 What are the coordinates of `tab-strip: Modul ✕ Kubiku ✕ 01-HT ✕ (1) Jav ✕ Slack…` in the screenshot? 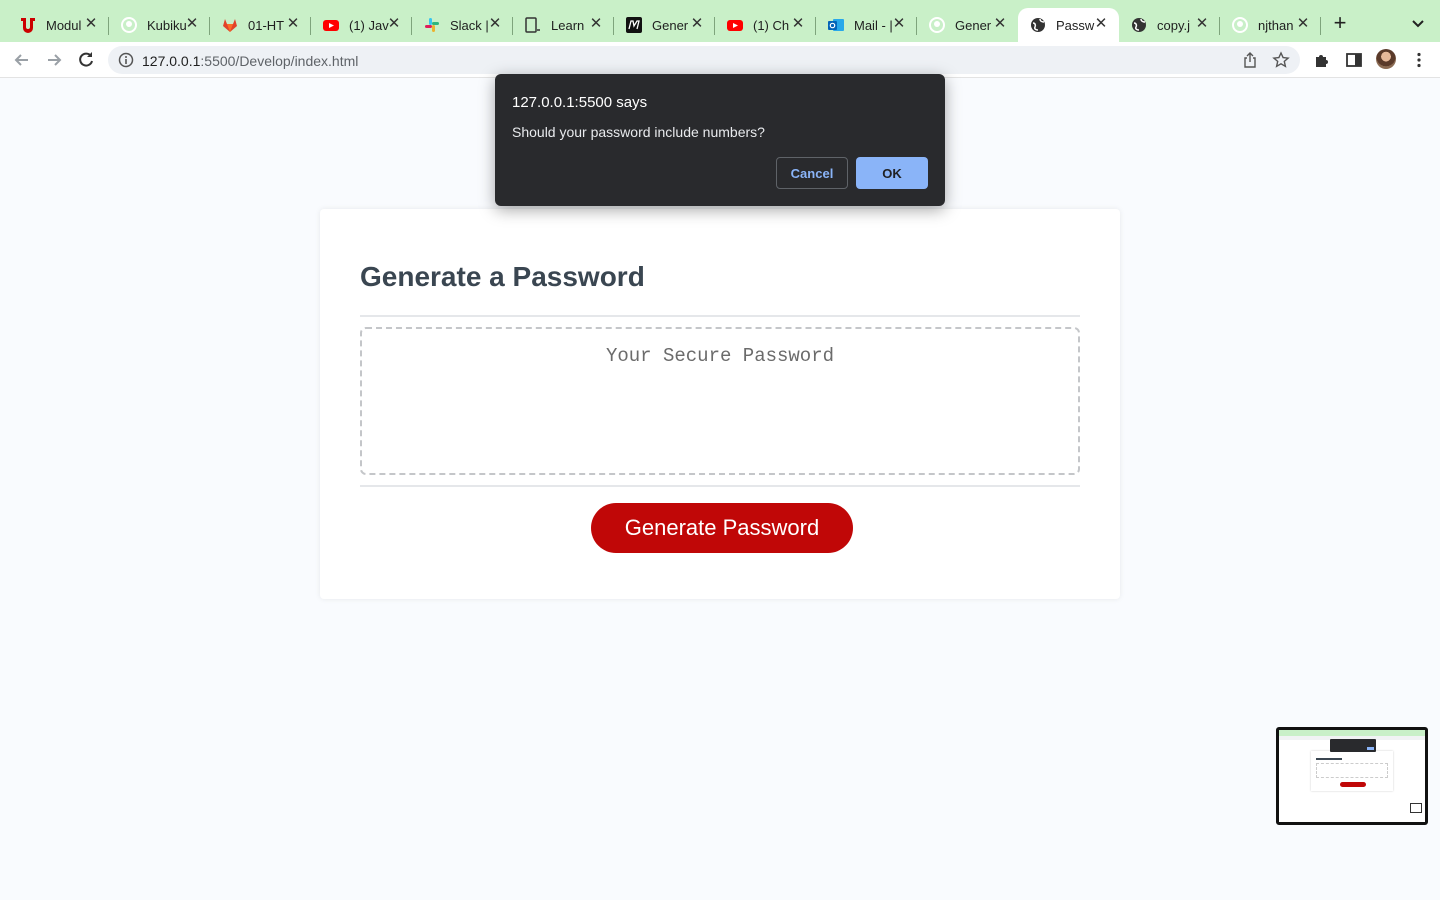 It's located at (720, 21).